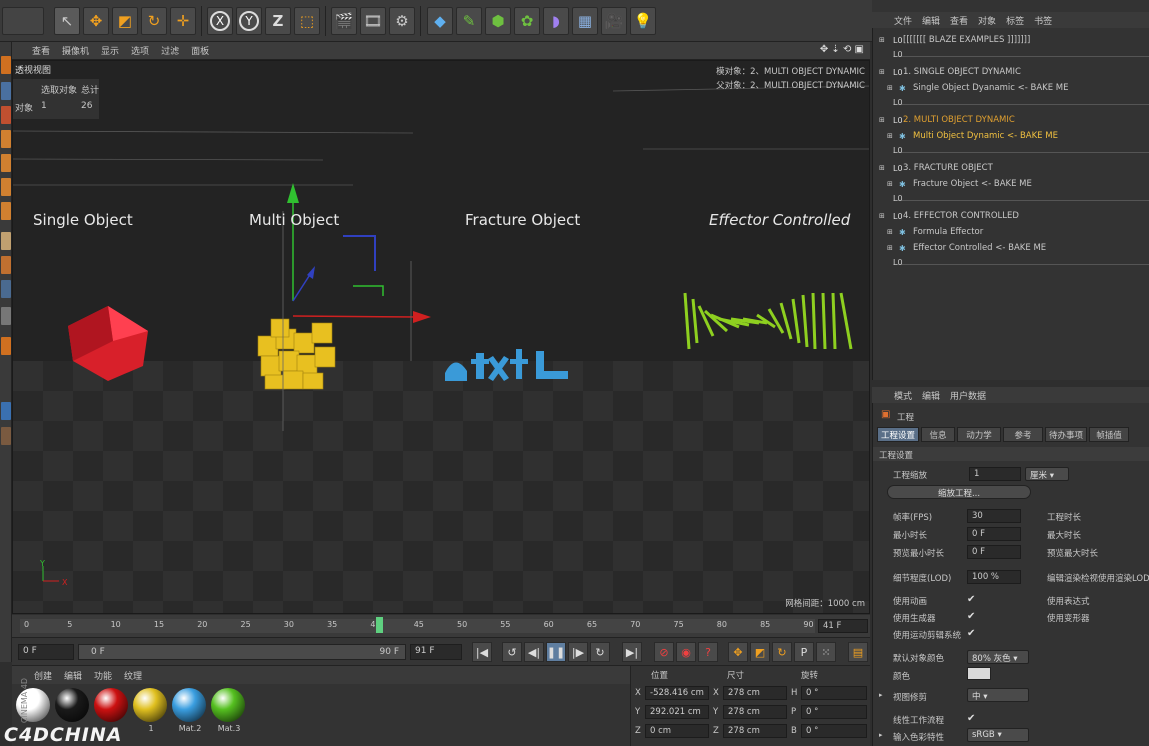 This screenshot has height=746, width=1149. Describe the element at coordinates (200, 50) in the screenshot. I see `vp-menu-panel: 面板` at that location.